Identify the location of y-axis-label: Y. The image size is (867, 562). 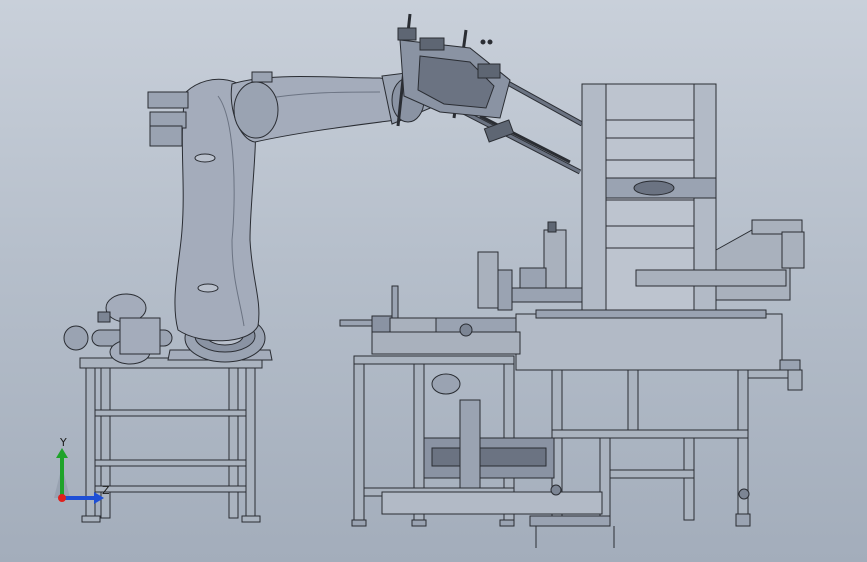
(63, 442).